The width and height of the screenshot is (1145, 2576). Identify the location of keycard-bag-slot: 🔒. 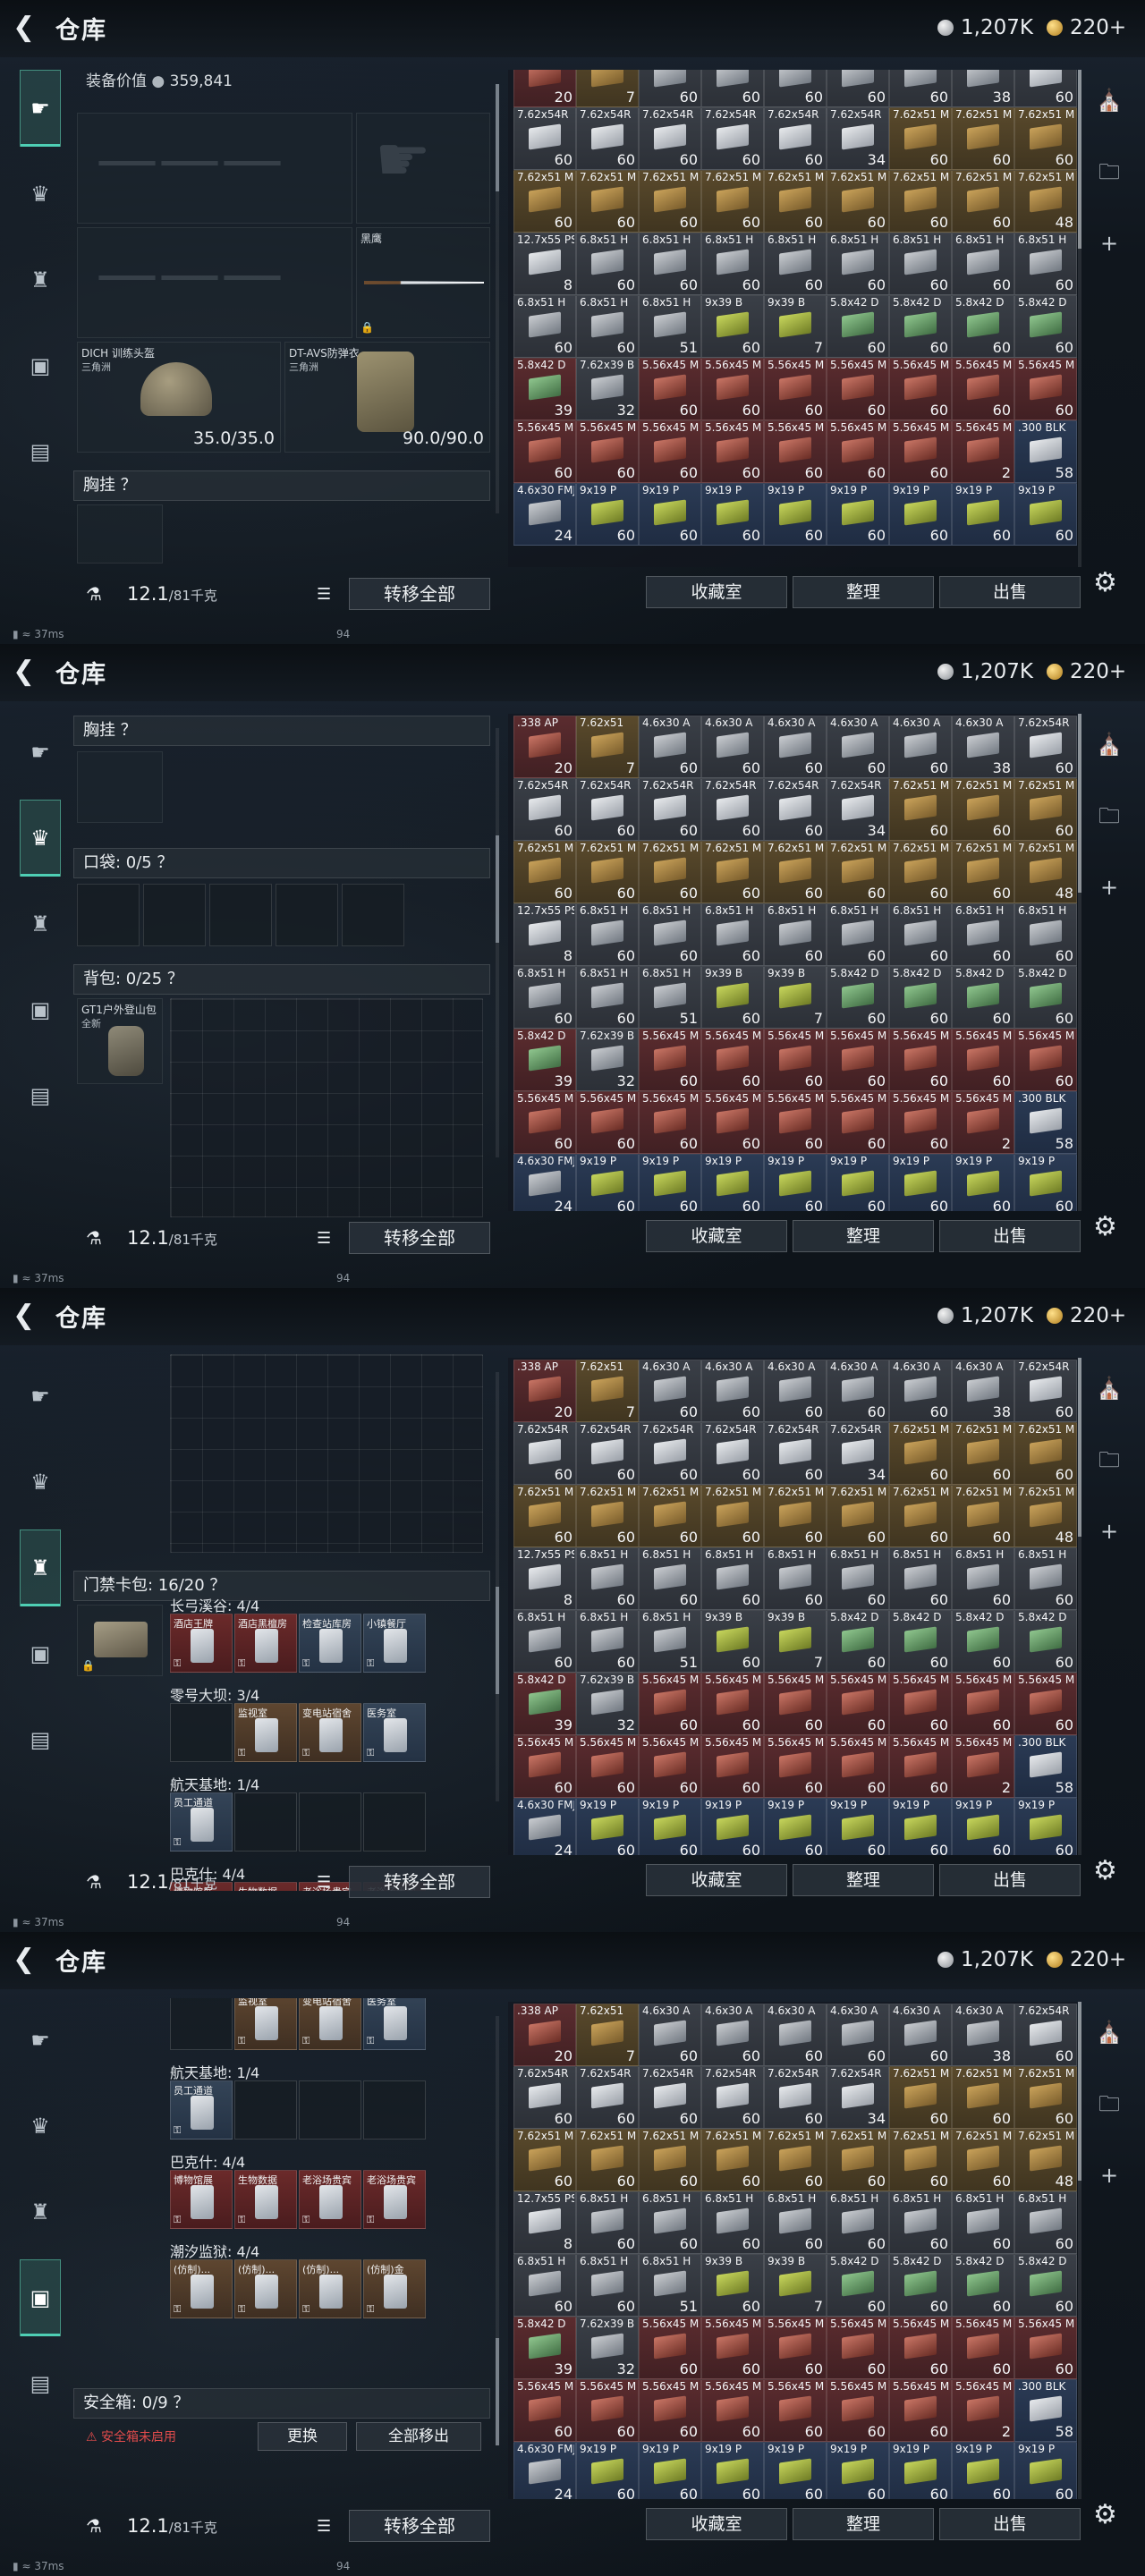
(120, 1640).